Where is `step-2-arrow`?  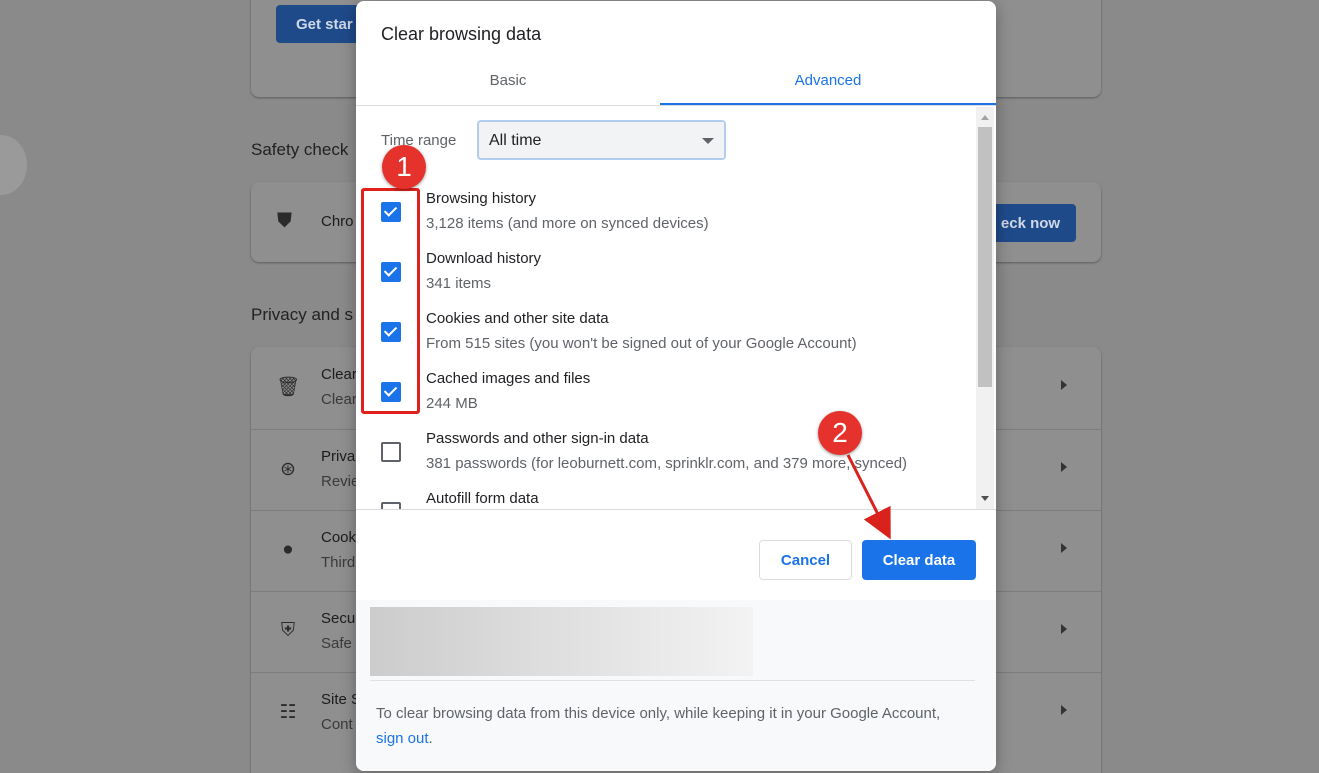
step-2-arrow is located at coordinates (868, 497).